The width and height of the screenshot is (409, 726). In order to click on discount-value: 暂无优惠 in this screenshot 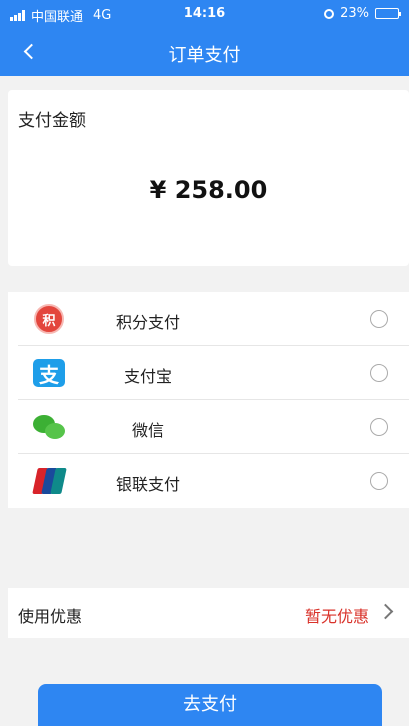, I will do `click(336, 616)`.